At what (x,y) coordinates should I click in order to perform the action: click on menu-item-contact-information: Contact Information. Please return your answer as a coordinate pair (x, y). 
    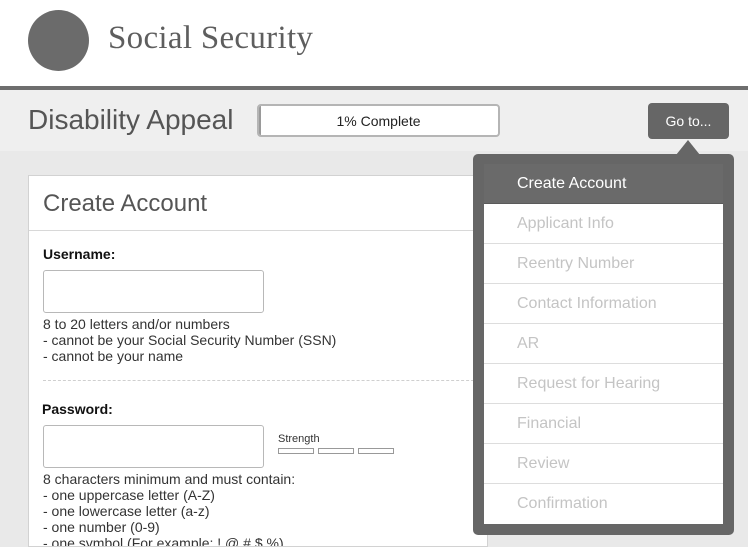
    Looking at the image, I should click on (603, 304).